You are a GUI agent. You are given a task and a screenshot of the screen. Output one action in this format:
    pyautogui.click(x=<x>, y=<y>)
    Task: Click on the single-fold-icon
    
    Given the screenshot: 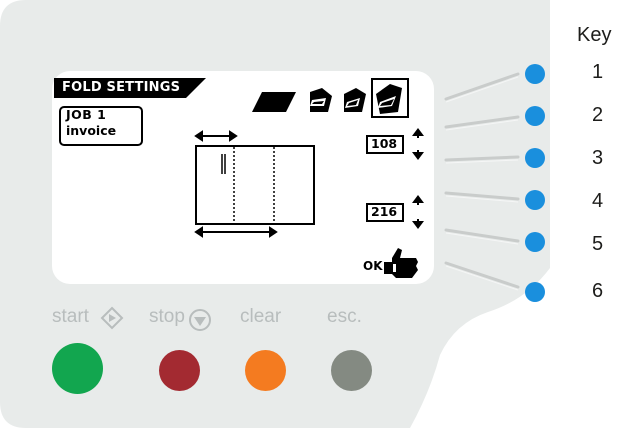 What is the action you would take?
    pyautogui.click(x=321, y=100)
    